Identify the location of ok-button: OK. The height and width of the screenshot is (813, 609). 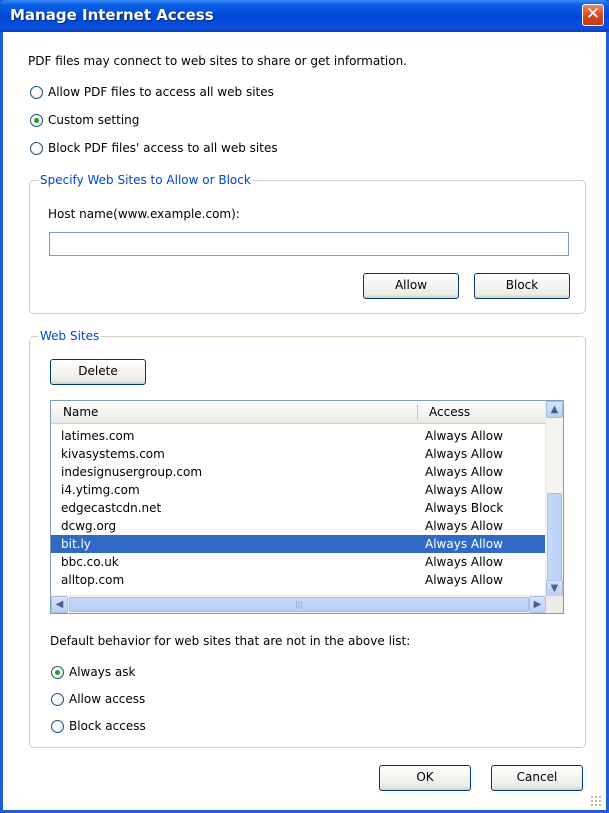
(425, 778).